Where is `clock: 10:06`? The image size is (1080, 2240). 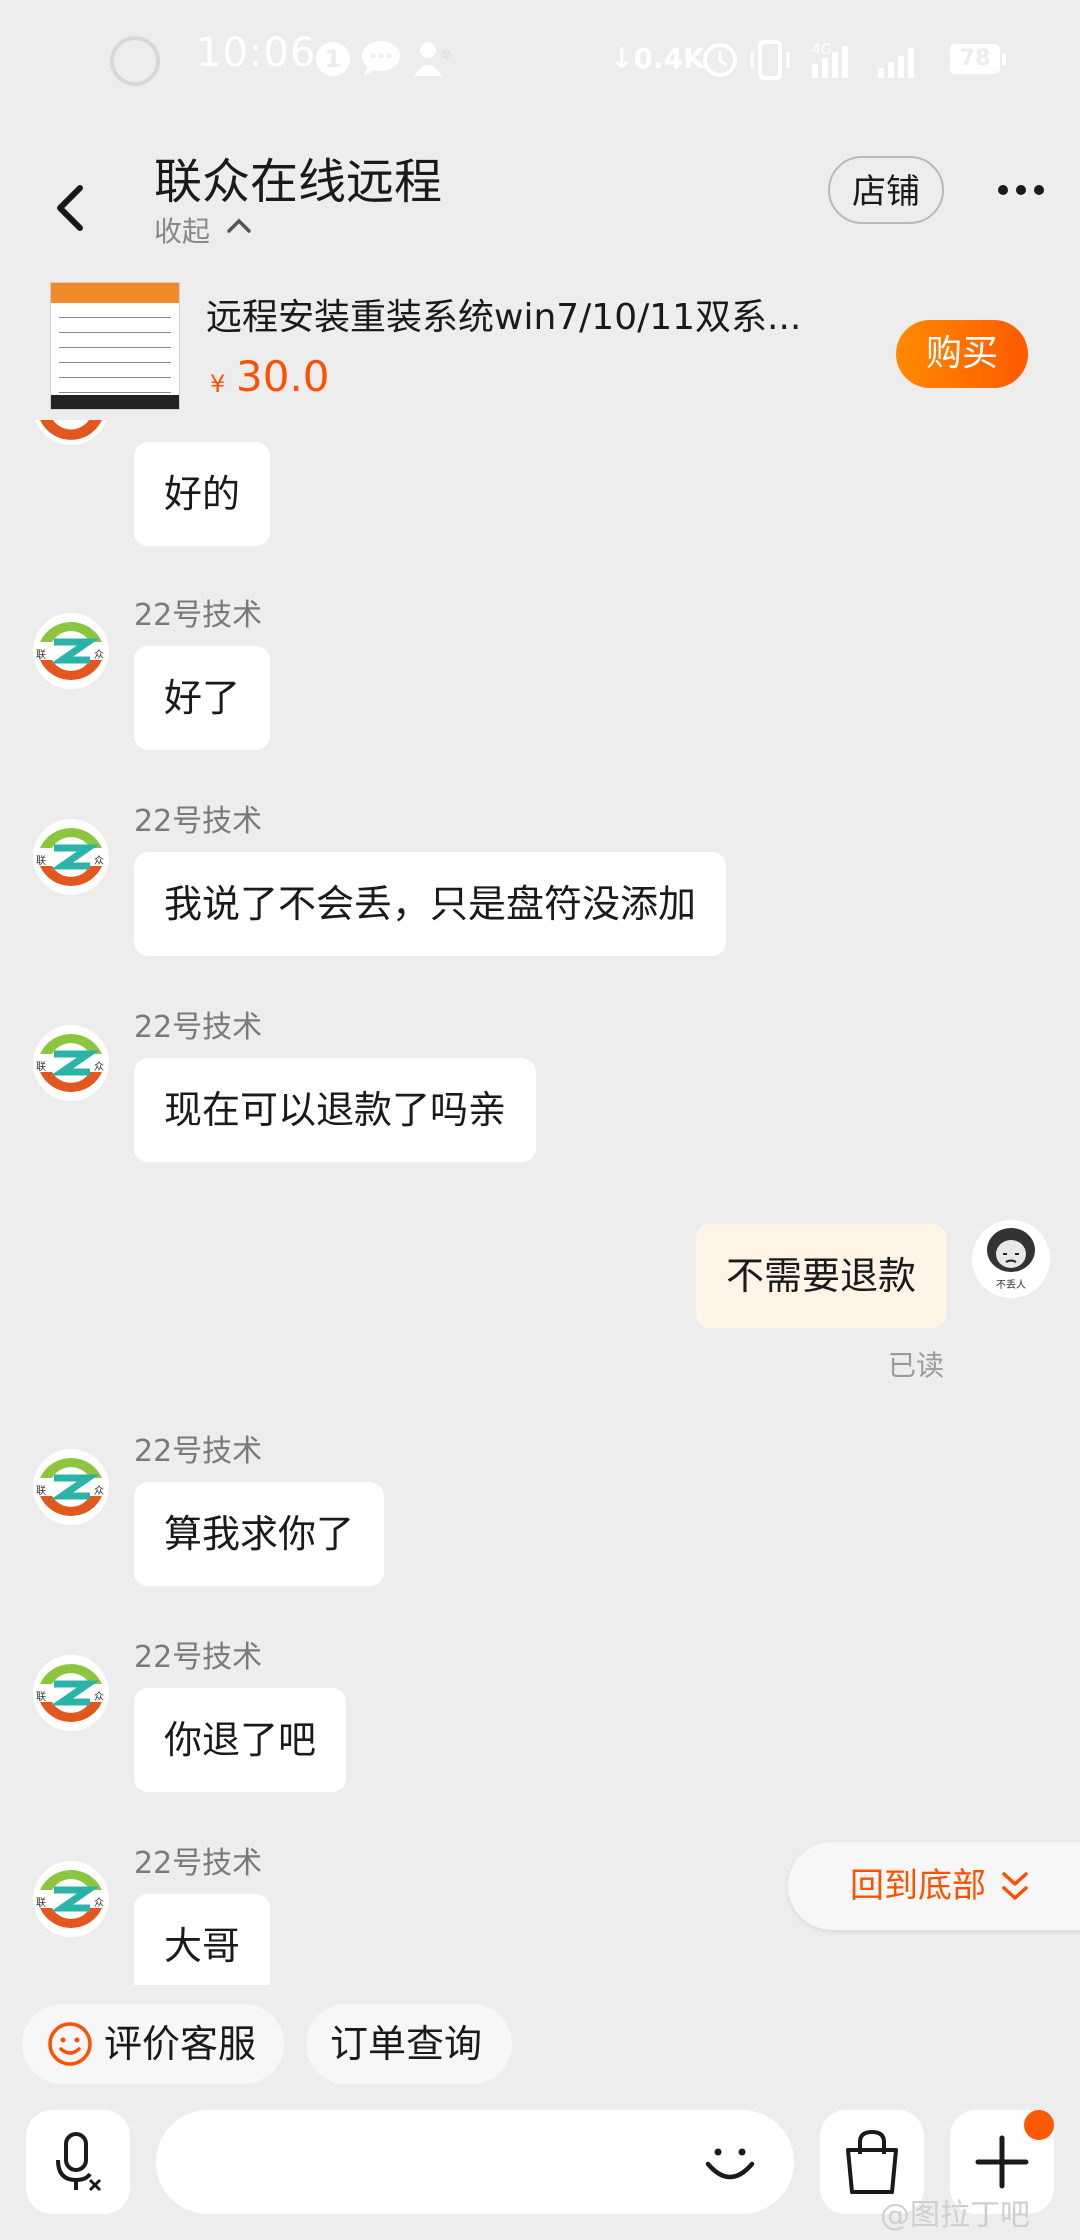
clock: 10:06 is located at coordinates (256, 53).